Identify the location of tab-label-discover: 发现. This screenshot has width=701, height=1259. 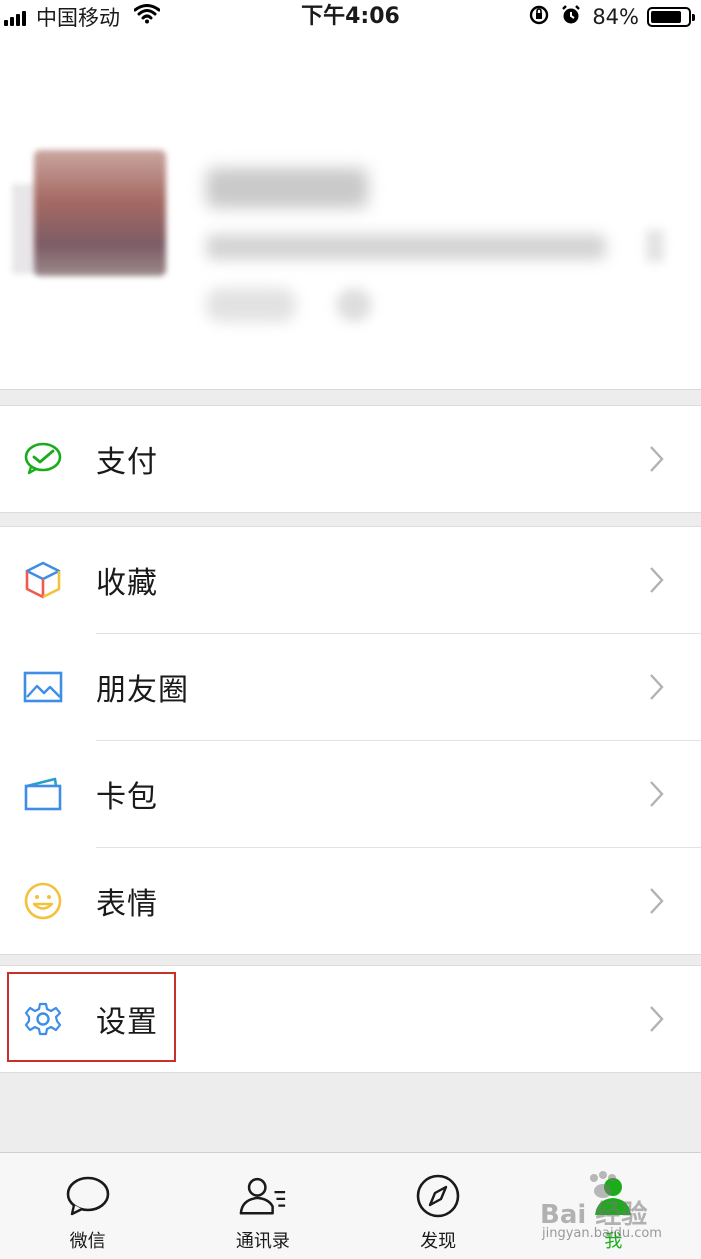
(438, 1241).